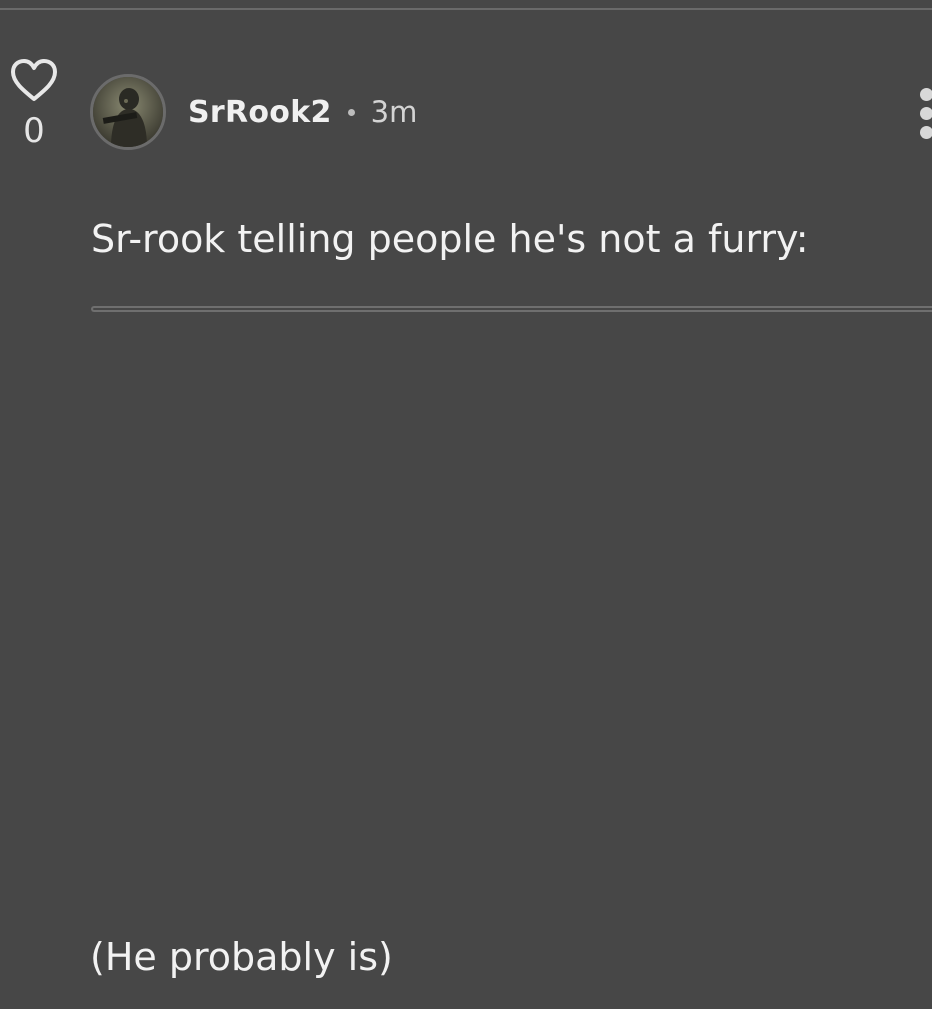 Image resolution: width=932 pixels, height=1009 pixels. What do you see at coordinates (241, 957) in the screenshot?
I see `post-caption-text: (He probably is)` at bounding box center [241, 957].